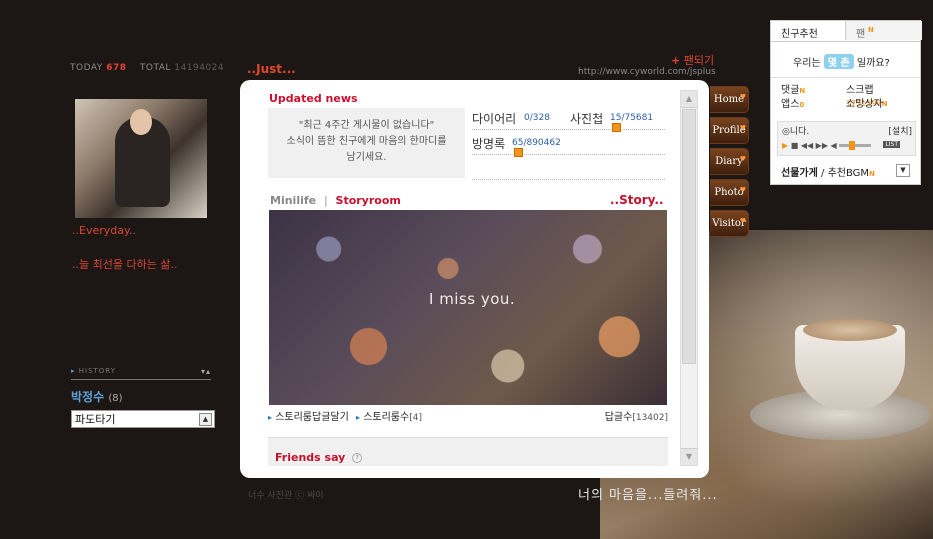 The width and height of the screenshot is (933, 539). What do you see at coordinates (537, 118) in the screenshot?
I see `diary-count: 0/328` at bounding box center [537, 118].